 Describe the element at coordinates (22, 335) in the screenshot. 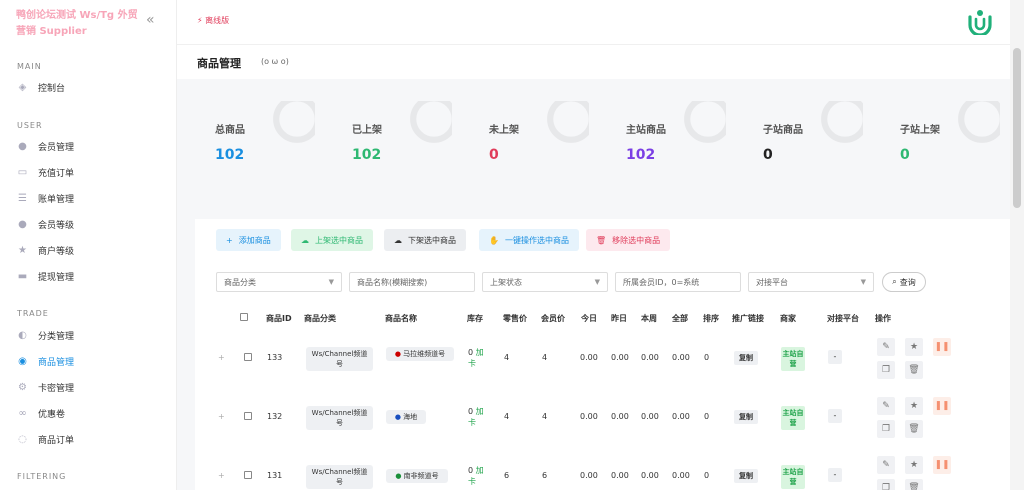

I see `category-icon: ◐` at that location.